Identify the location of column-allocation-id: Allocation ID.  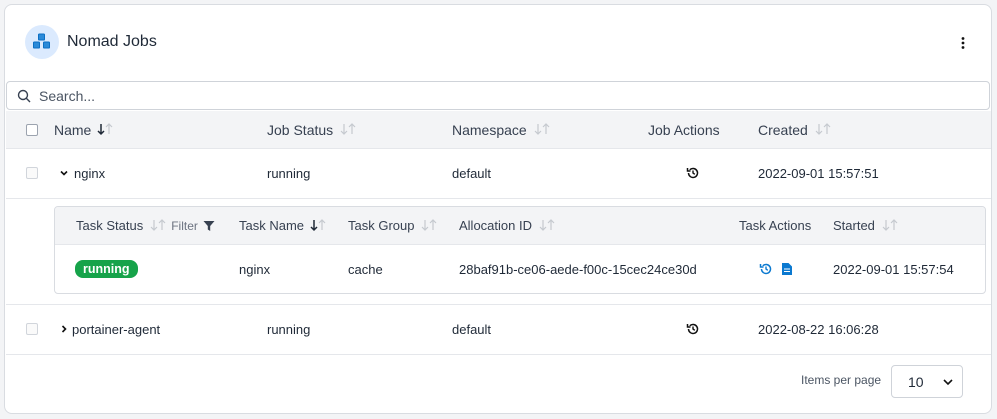
(507, 225).